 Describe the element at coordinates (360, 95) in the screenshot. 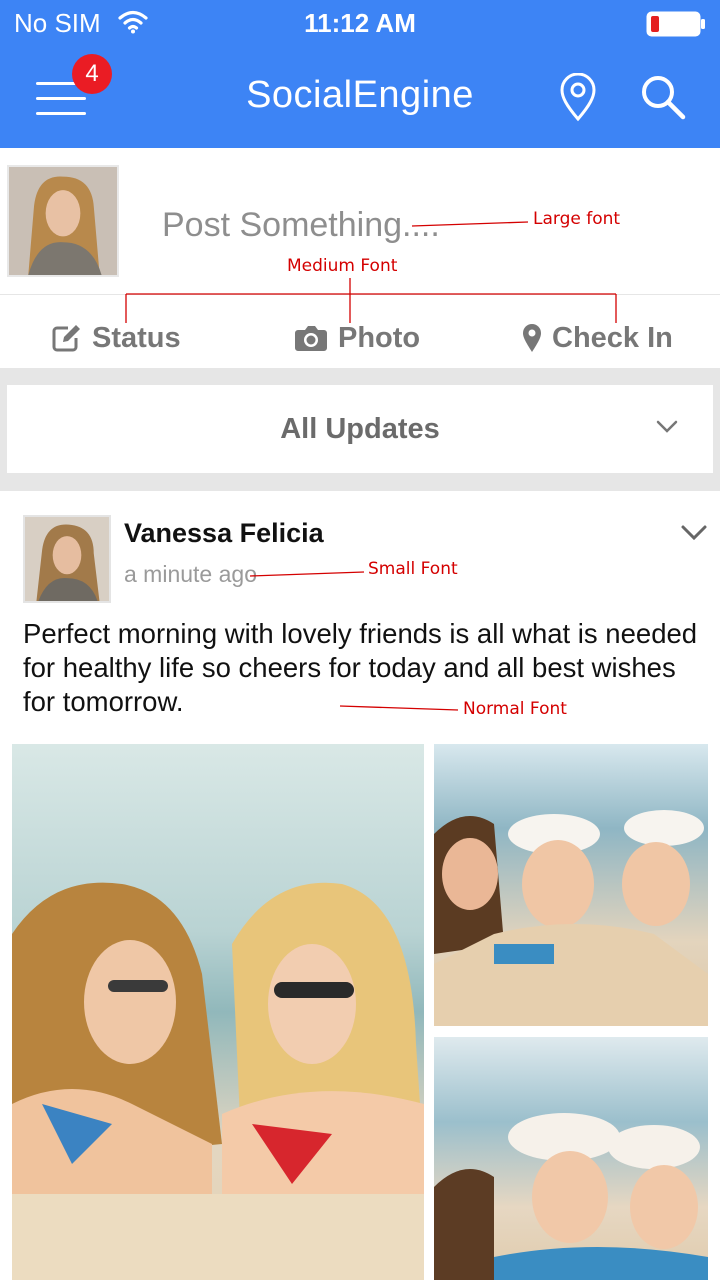

I see `app-title: SocialEngine` at that location.